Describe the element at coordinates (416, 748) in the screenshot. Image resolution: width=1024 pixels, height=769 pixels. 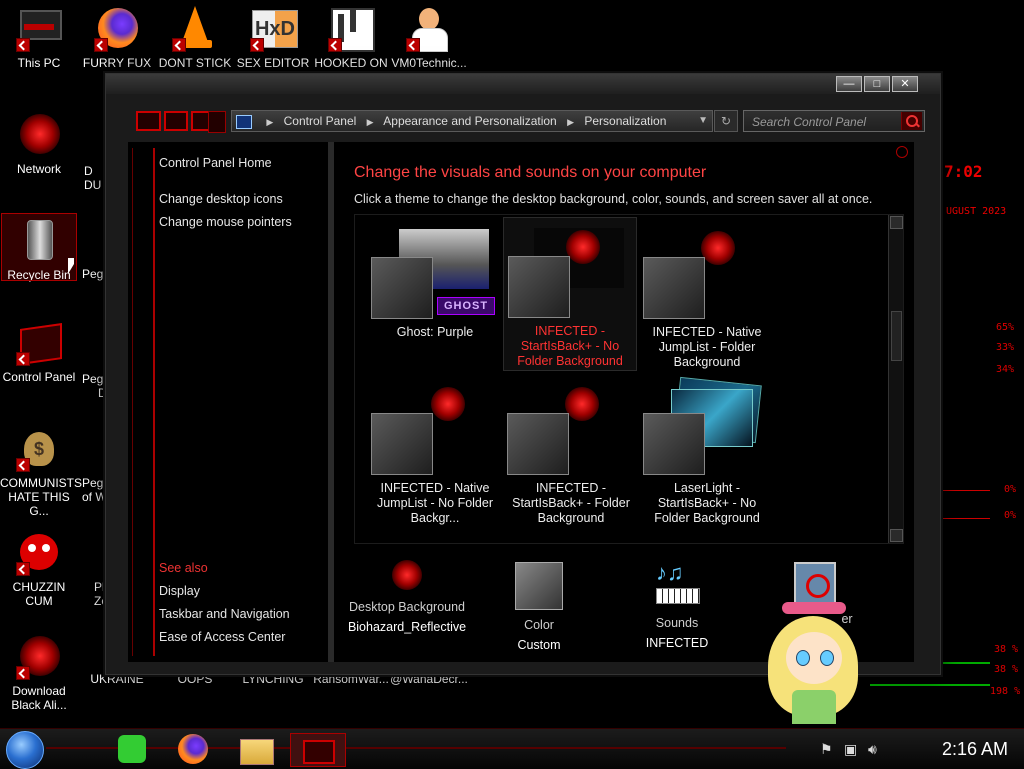
I see `taskbar-red-line` at that location.